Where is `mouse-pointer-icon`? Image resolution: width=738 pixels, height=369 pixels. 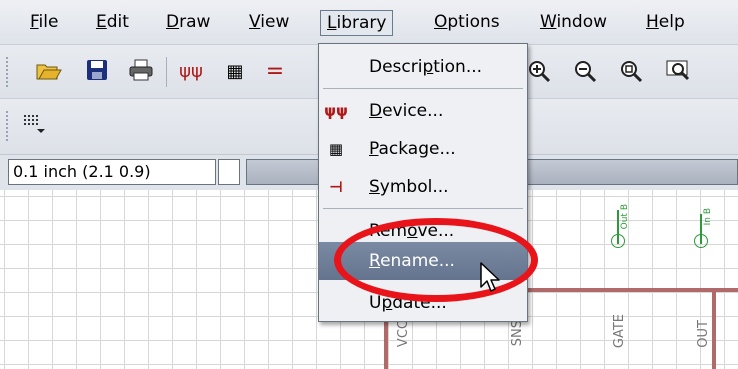 mouse-pointer-icon is located at coordinates (491, 280).